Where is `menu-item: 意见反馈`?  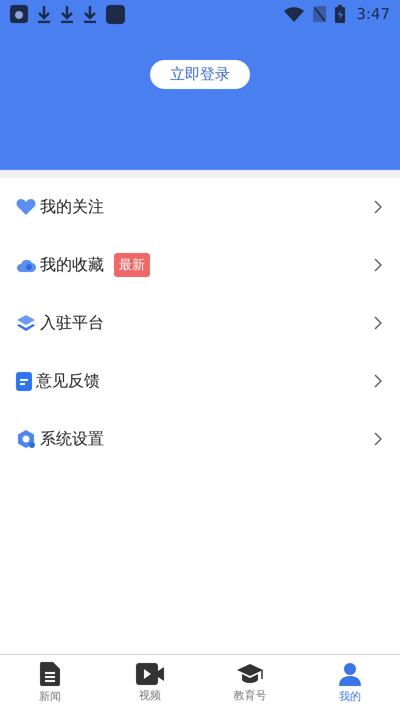
menu-item: 意见反馈 is located at coordinates (200, 381).